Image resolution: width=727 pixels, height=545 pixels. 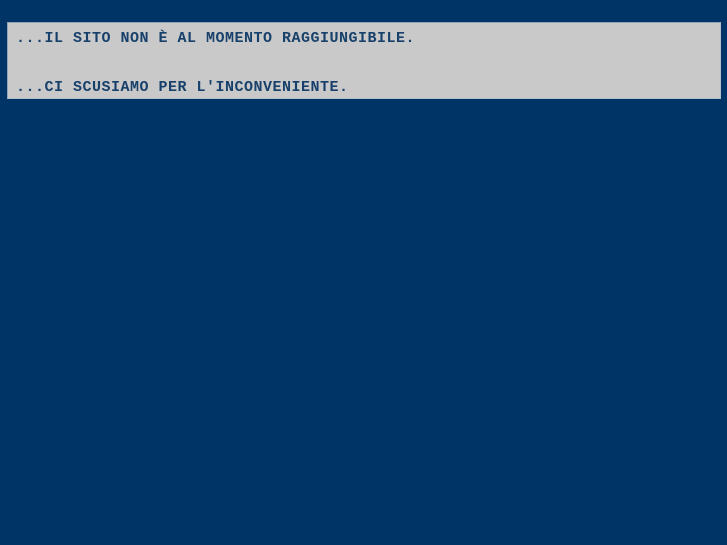 What do you see at coordinates (182, 87) in the screenshot?
I see `notice-message-apology: ...CI SCUSIAMO PER L'INCONVENIENTE.` at bounding box center [182, 87].